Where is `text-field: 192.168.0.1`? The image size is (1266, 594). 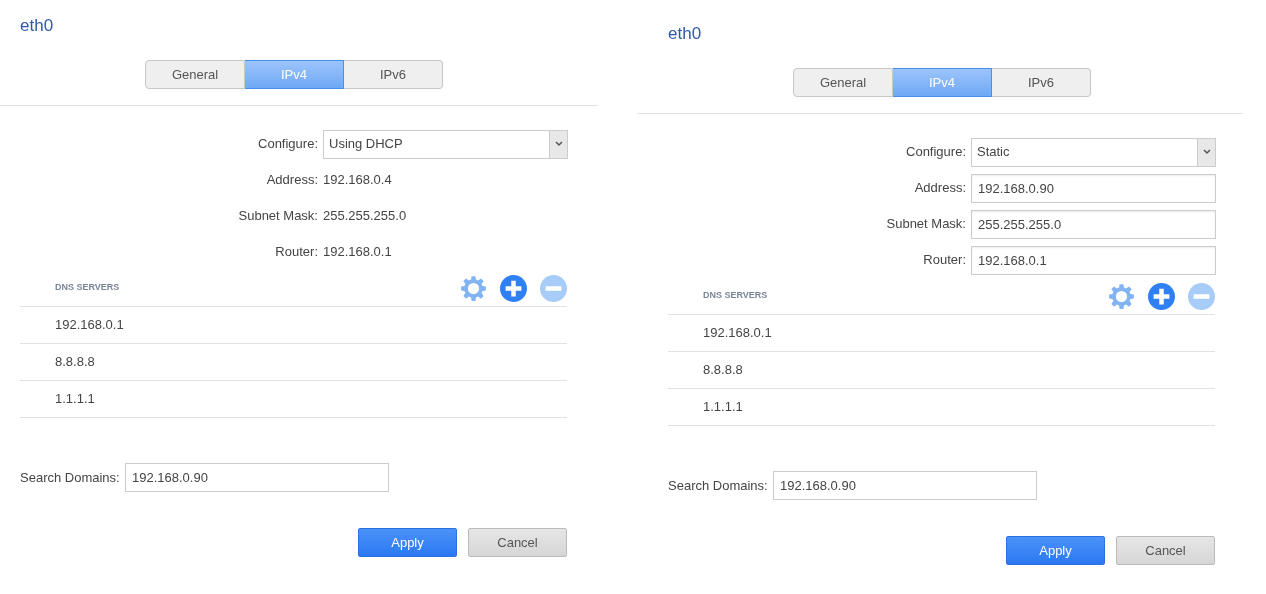 text-field: 192.168.0.1 is located at coordinates (1093, 260).